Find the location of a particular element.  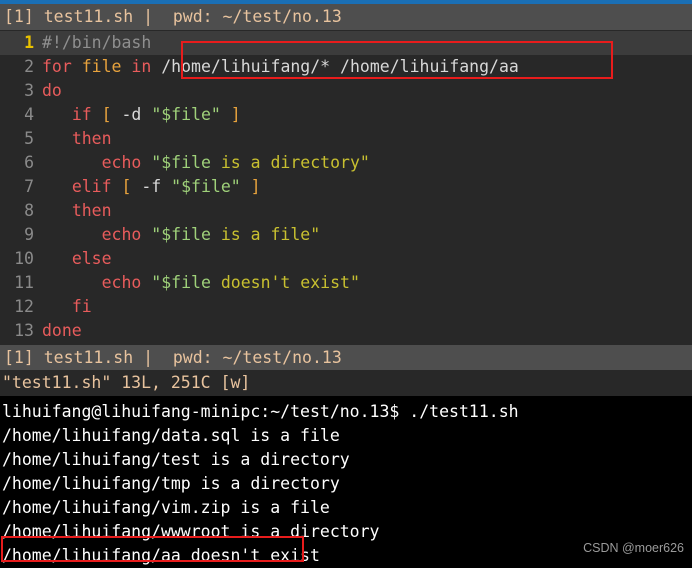

line-text: else is located at coordinates (73, 259).